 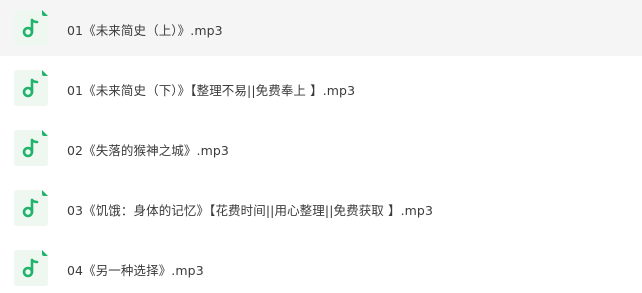 I want to click on file-name: 01《未来简史（下）》【整理不易||免费奉上 】.mp3, so click(x=211, y=90).